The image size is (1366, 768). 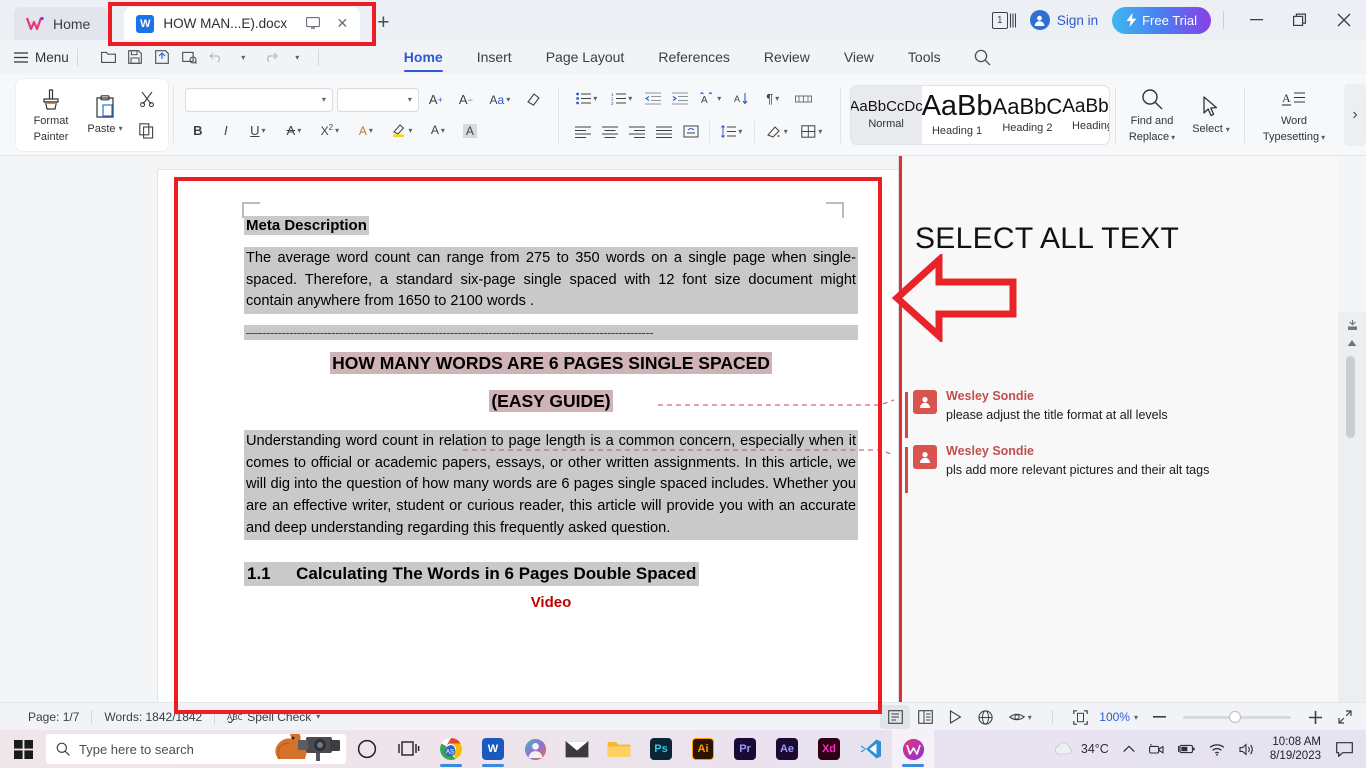 I want to click on start-button, so click(x=23, y=749).